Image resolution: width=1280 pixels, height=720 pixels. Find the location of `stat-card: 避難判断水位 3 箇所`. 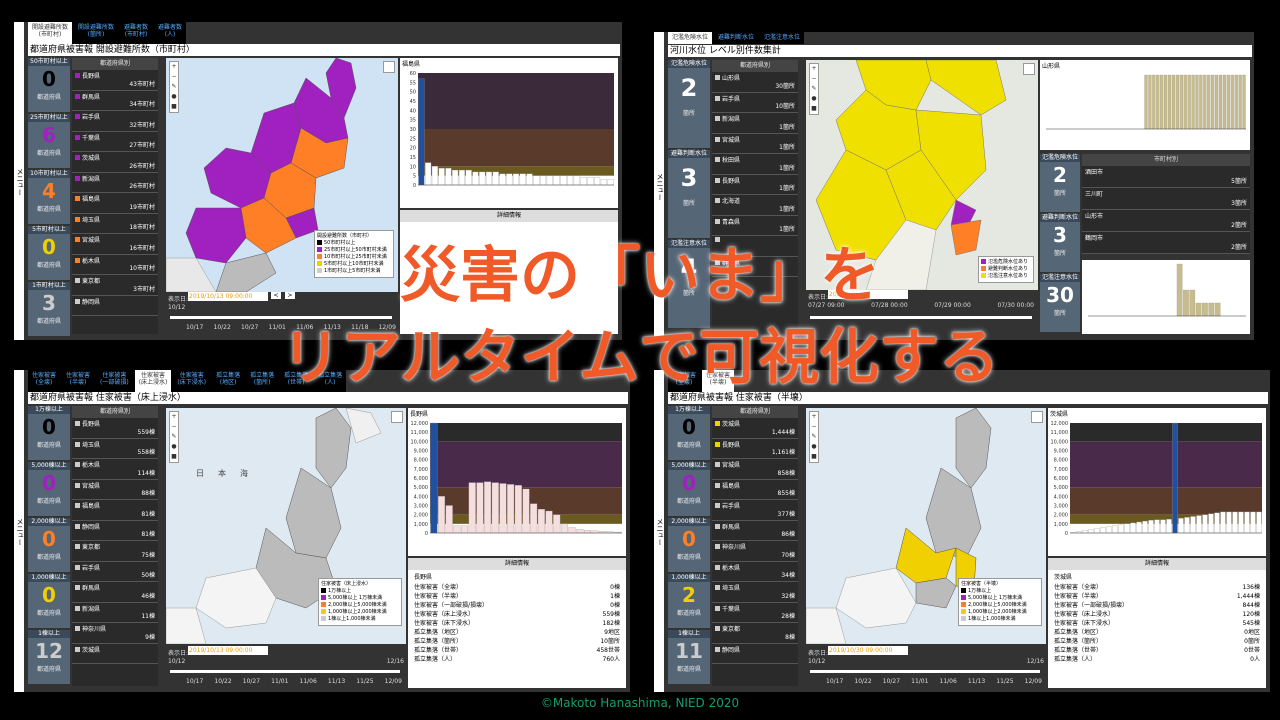

stat-card: 避難判断水位 3 箇所 is located at coordinates (689, 194).